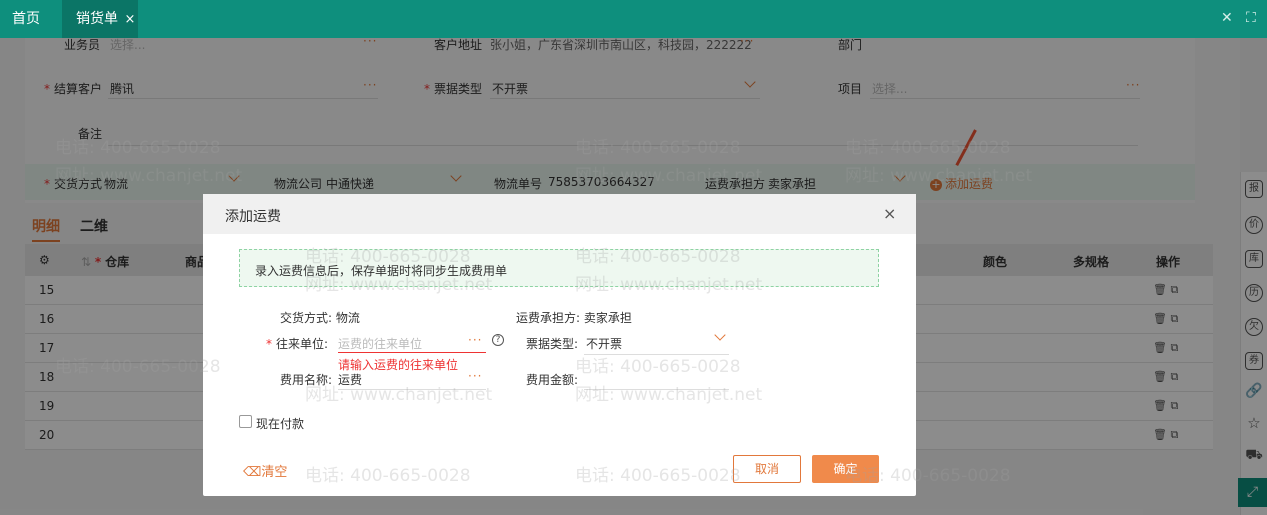 The image size is (1267, 515). What do you see at coordinates (274, 472) in the screenshot?
I see `clear-label: 清空` at bounding box center [274, 472].